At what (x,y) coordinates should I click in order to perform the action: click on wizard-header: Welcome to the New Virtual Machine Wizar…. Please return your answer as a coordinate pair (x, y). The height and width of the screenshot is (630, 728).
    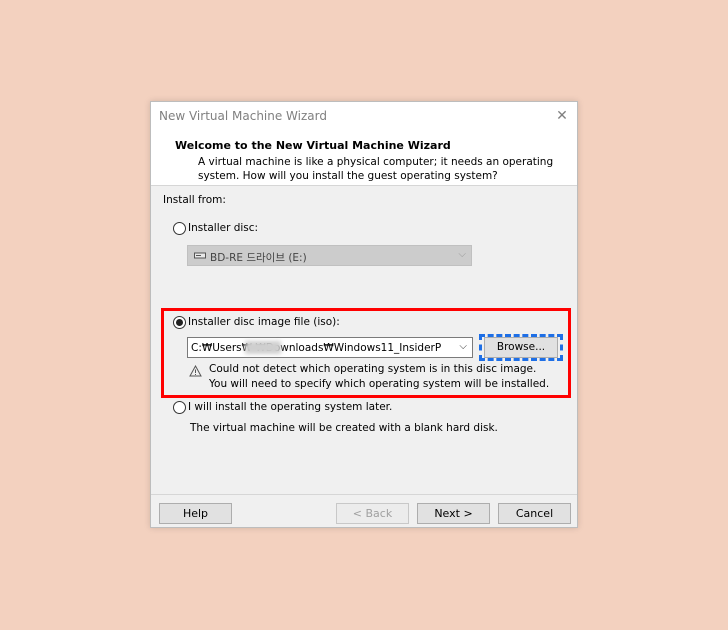
    Looking at the image, I should click on (364, 158).